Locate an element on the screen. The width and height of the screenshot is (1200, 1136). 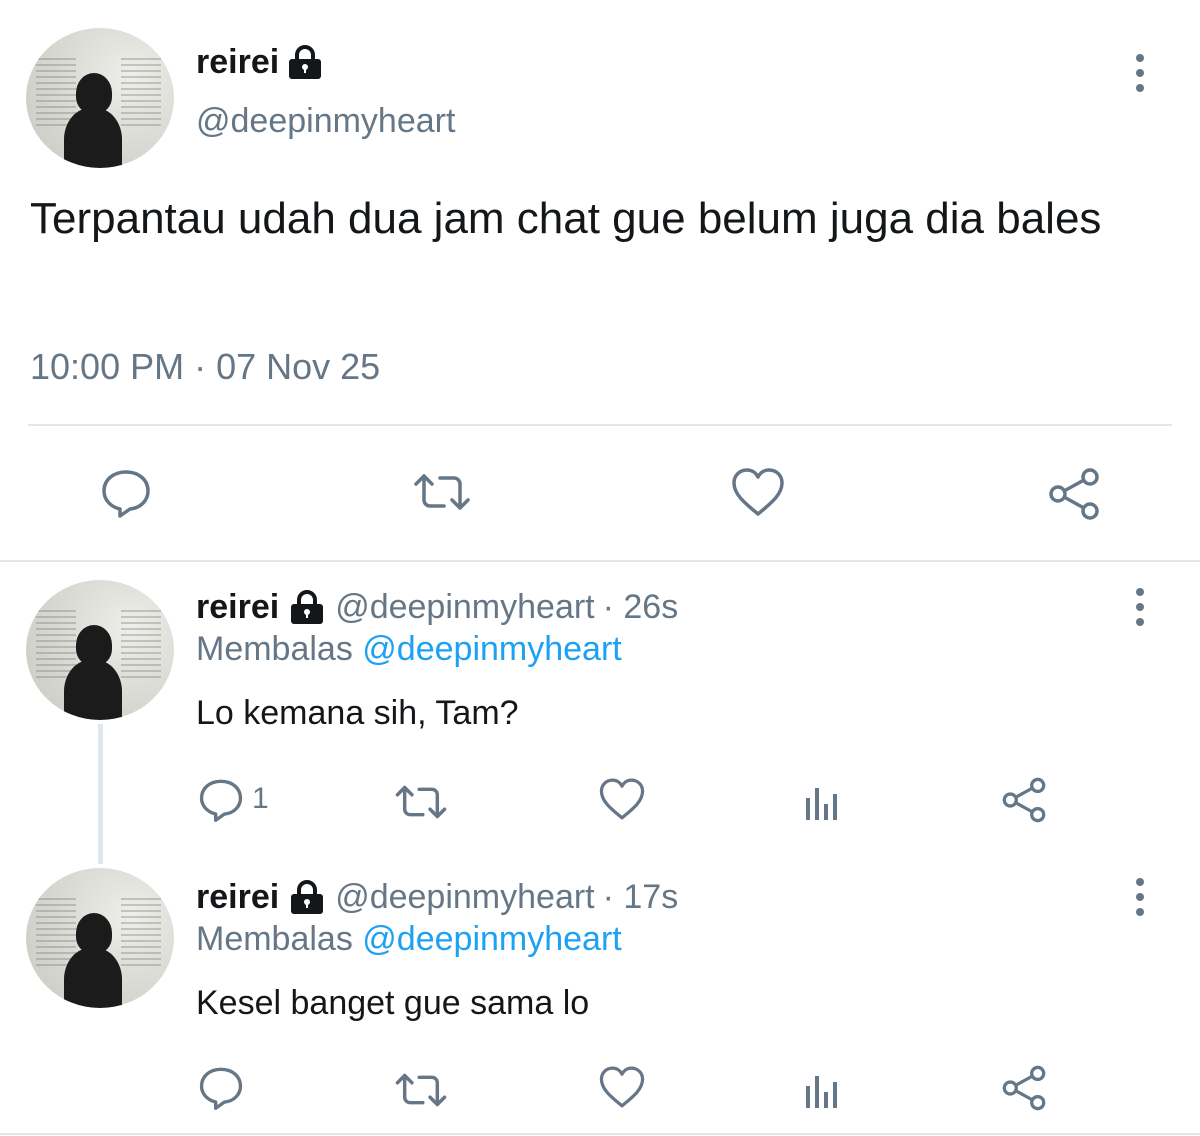
reply-header: reirei @deepinmyheart · 26s is located at coordinates (437, 607).